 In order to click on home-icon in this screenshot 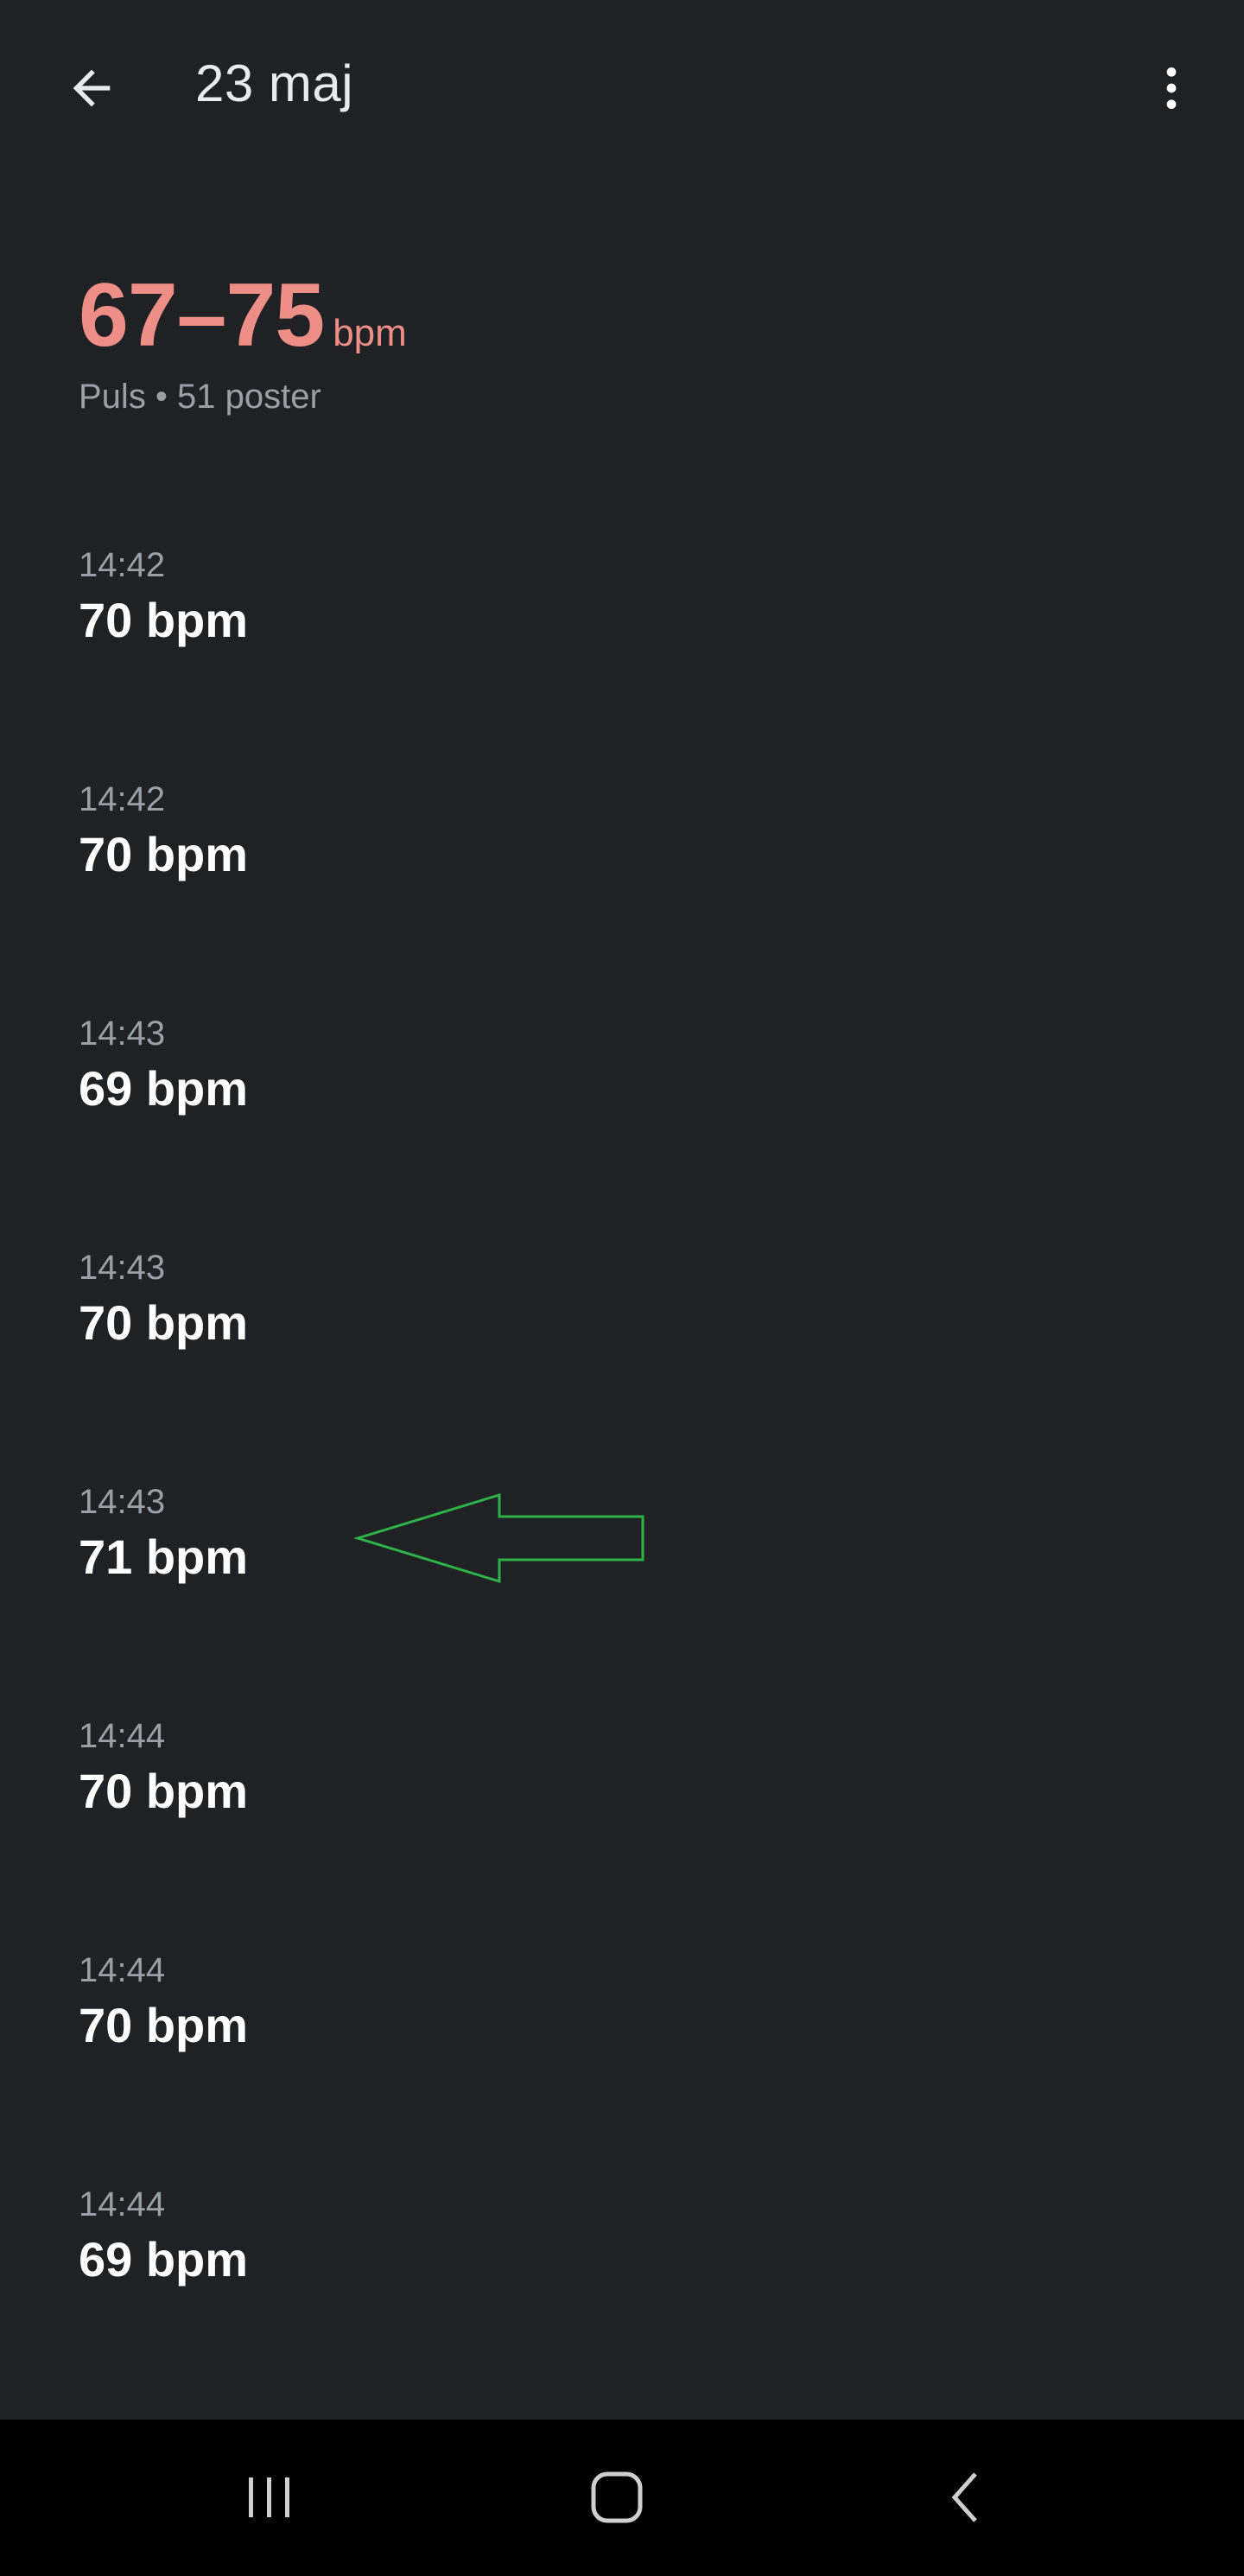, I will do `click(617, 2497)`.